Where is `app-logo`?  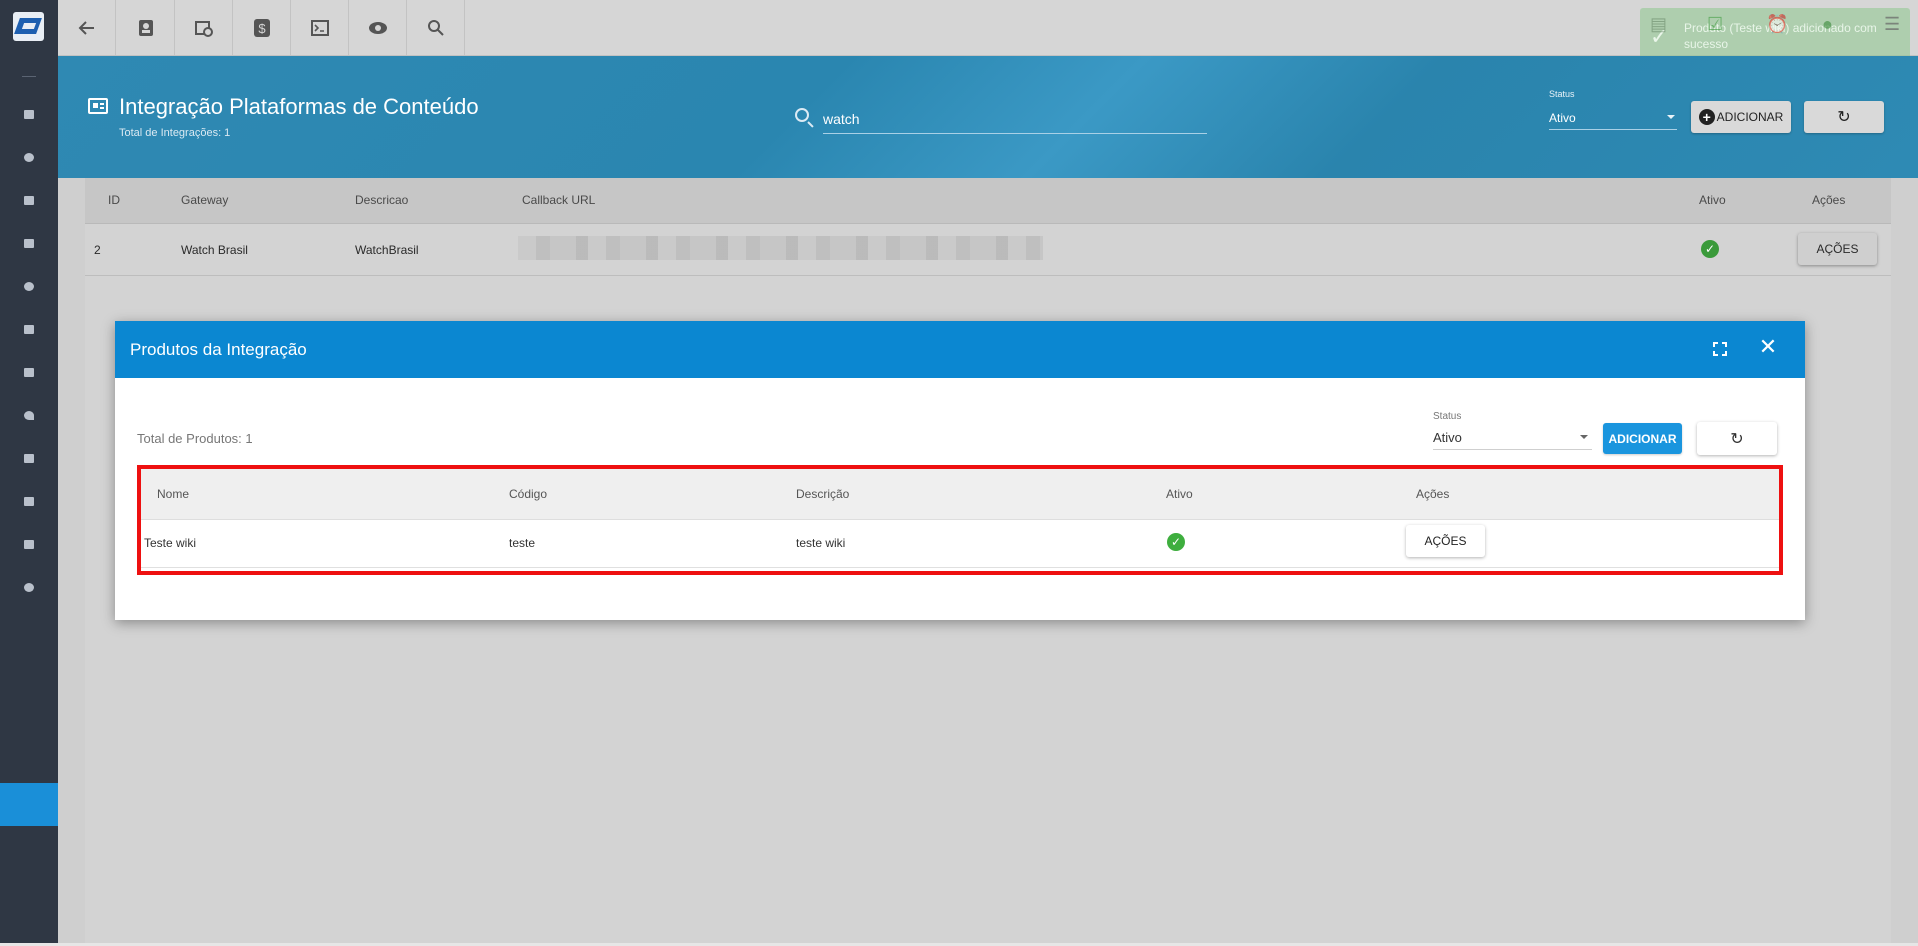
app-logo is located at coordinates (28, 26).